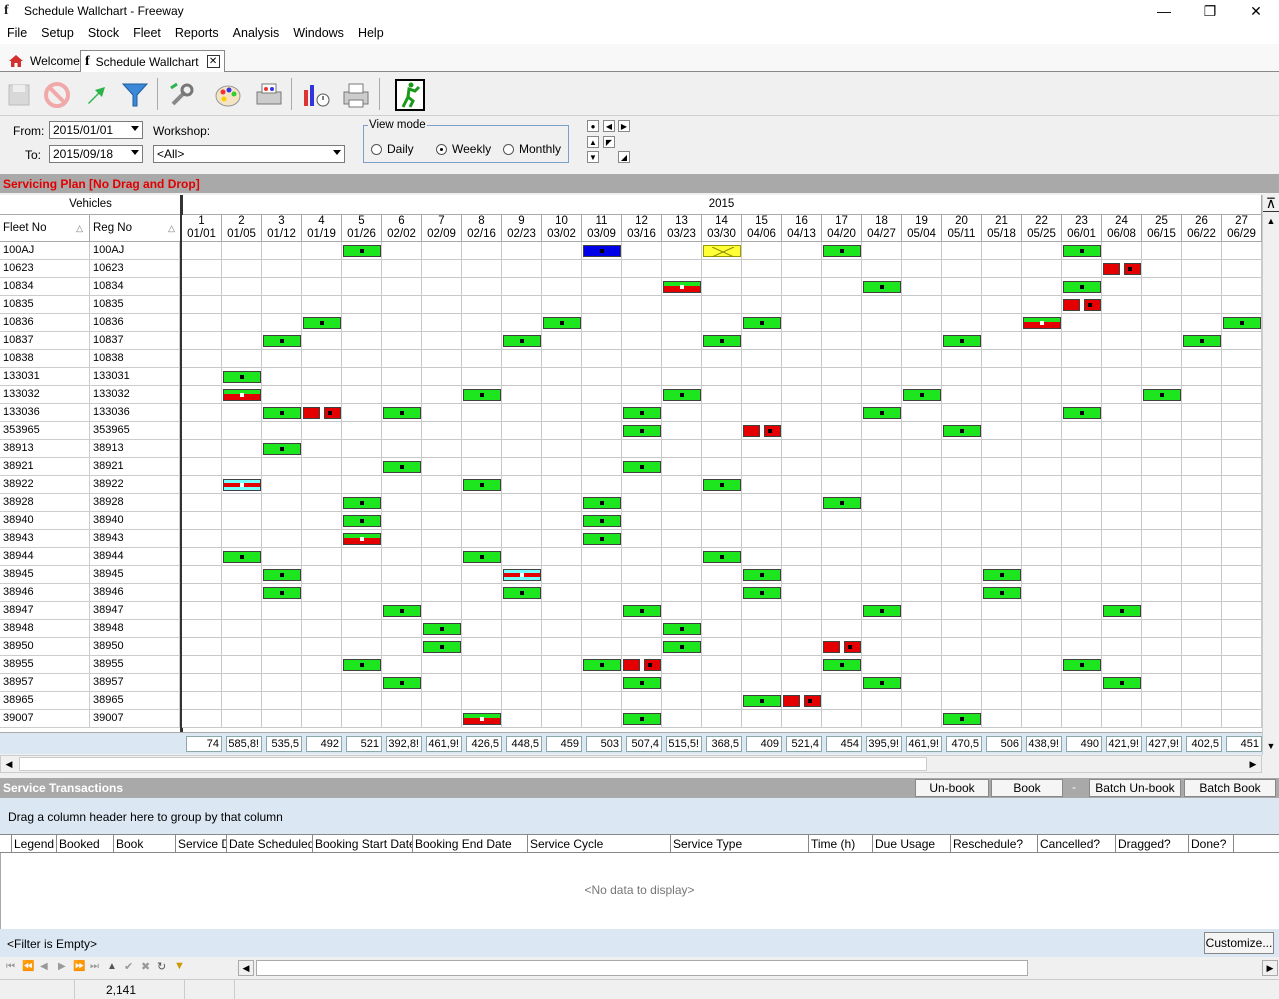 This screenshot has height=999, width=1279. Describe the element at coordinates (135, 539) in the screenshot. I see `reg-no-cell: 38943` at that location.